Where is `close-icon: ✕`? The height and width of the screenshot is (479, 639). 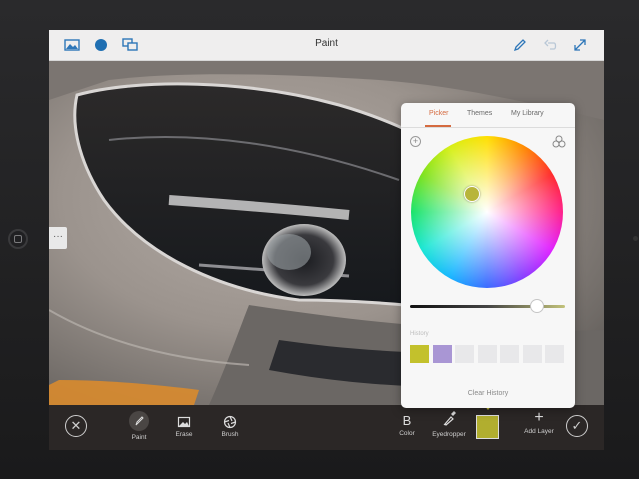 close-icon: ✕ is located at coordinates (76, 425).